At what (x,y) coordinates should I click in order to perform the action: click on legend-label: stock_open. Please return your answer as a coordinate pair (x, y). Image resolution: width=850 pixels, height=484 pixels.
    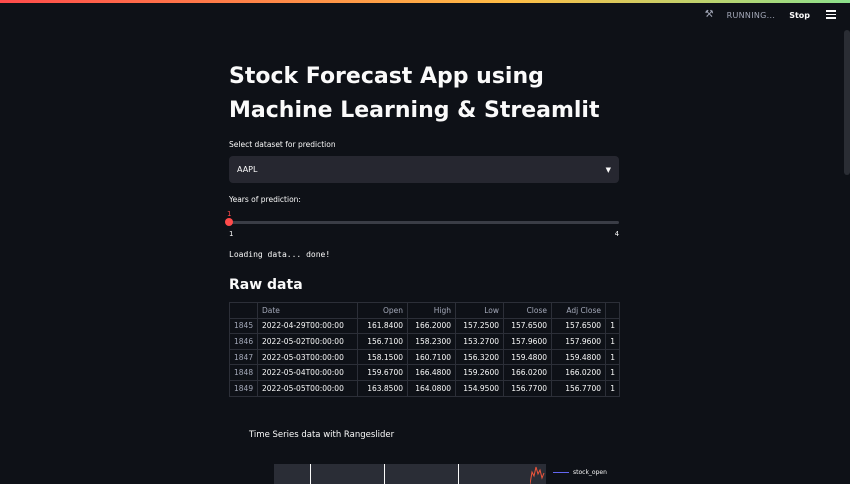
    Looking at the image, I should click on (590, 472).